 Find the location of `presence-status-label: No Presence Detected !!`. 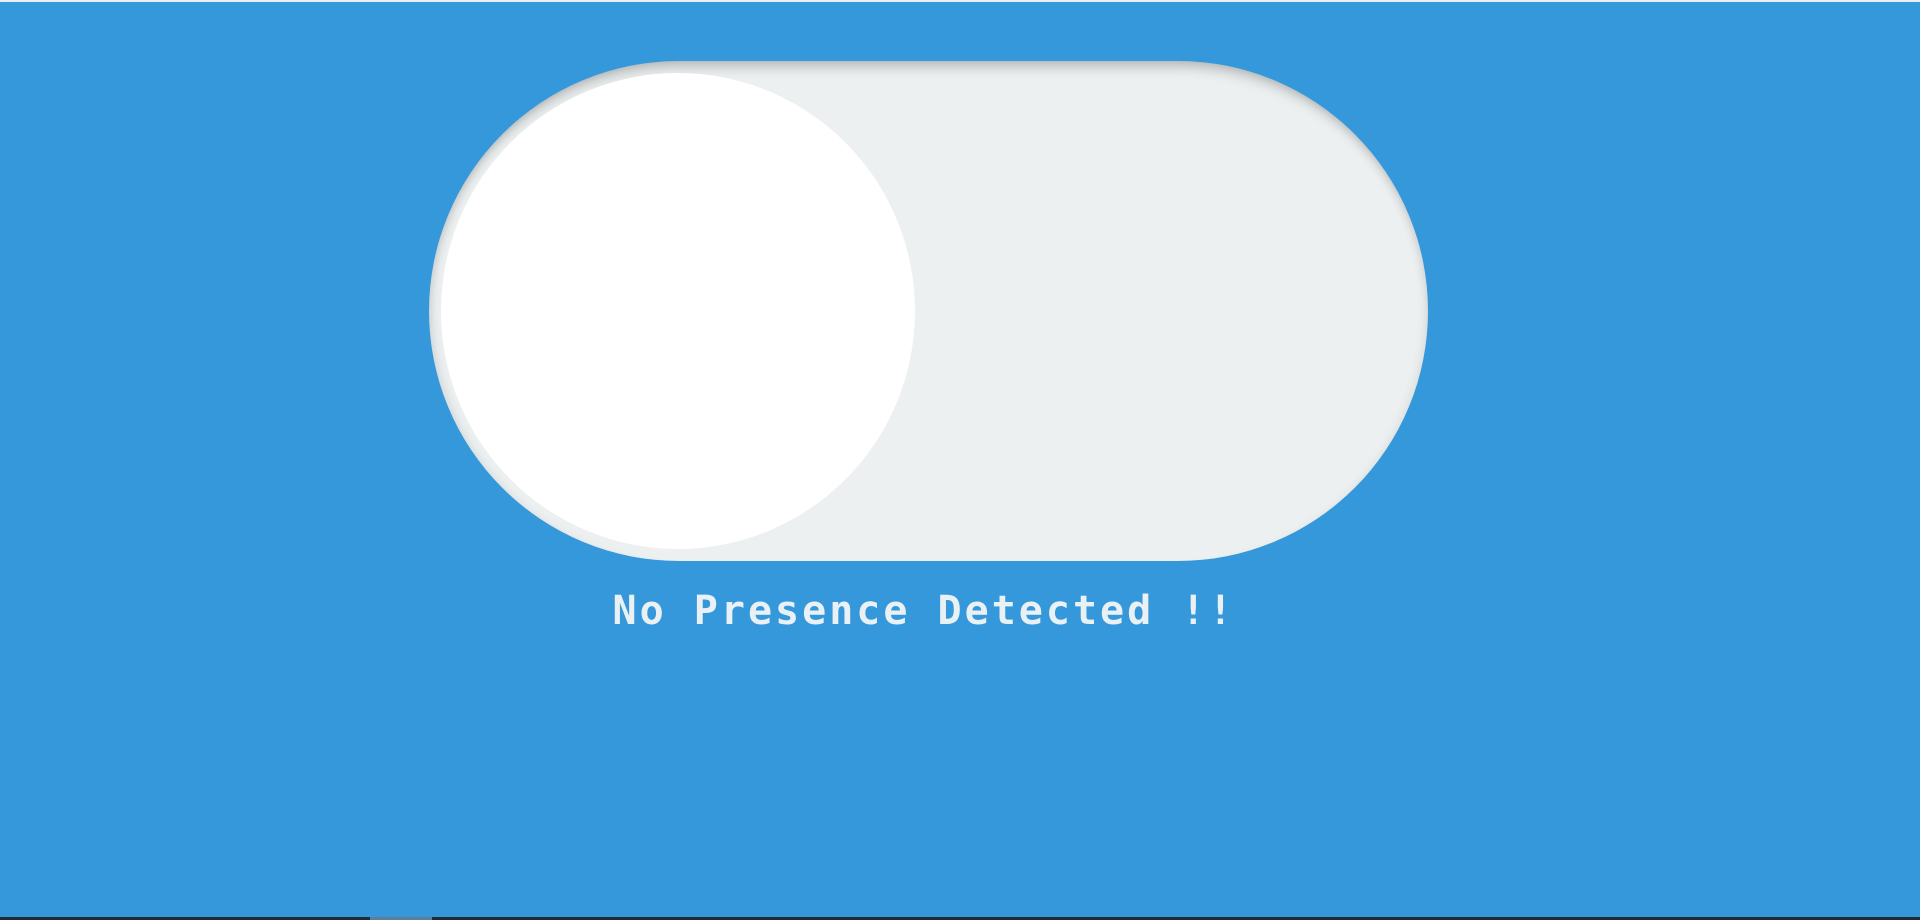

presence-status-label: No Presence Detected !! is located at coordinates (924, 611).